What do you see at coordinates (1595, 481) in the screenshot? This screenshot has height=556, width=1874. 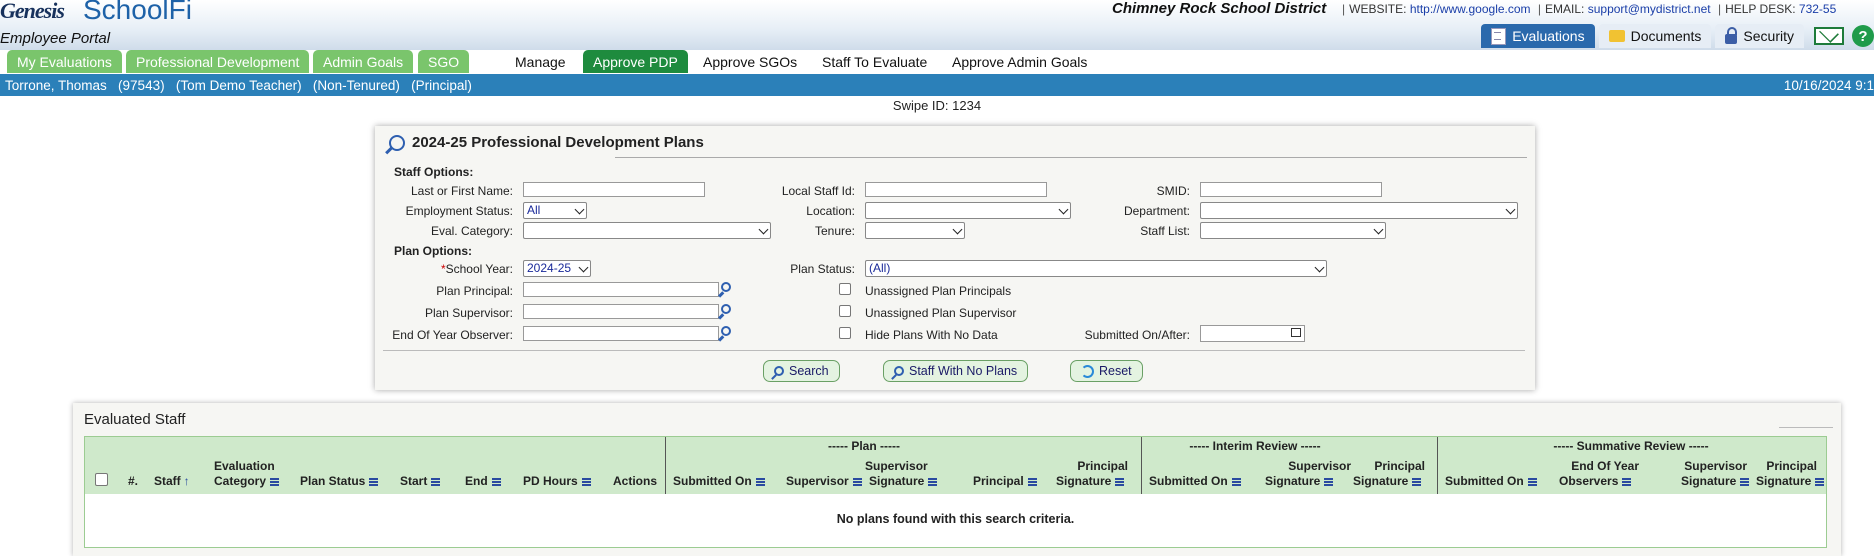 I see `col-summative-eoy-observers: Observers` at bounding box center [1595, 481].